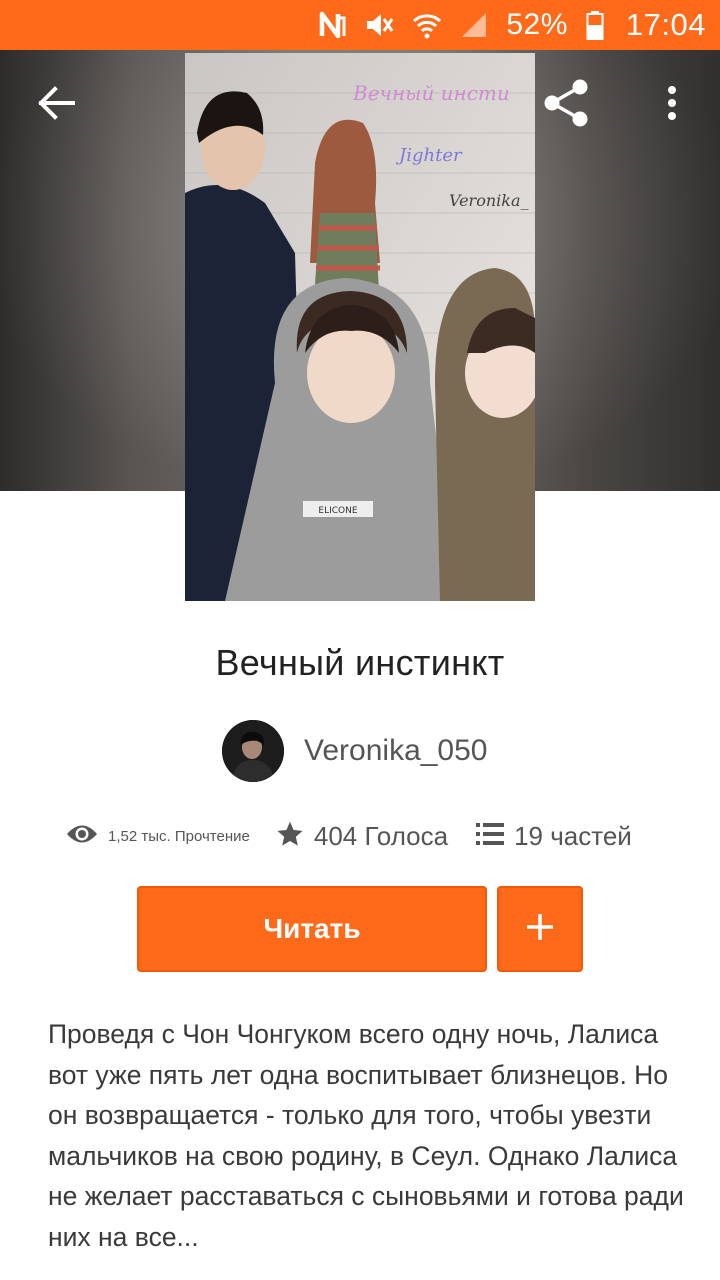  I want to click on author-row: Veronika_050, so click(355, 751).